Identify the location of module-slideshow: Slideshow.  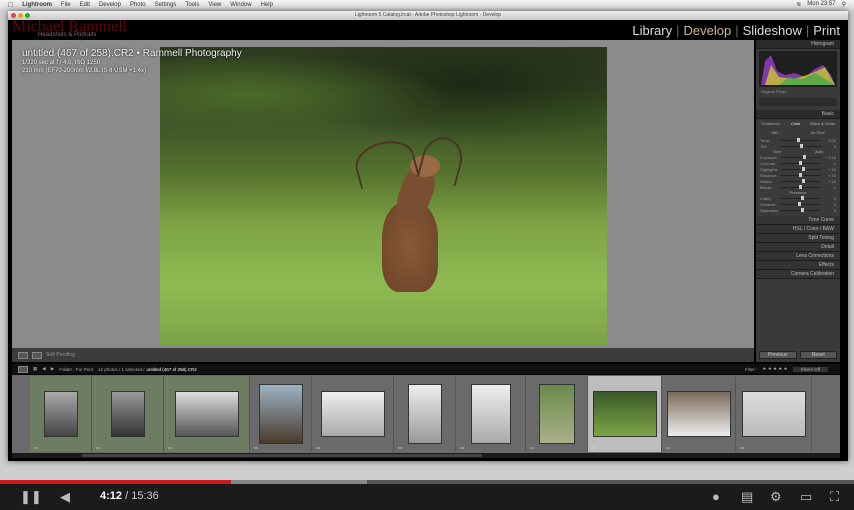
(772, 30).